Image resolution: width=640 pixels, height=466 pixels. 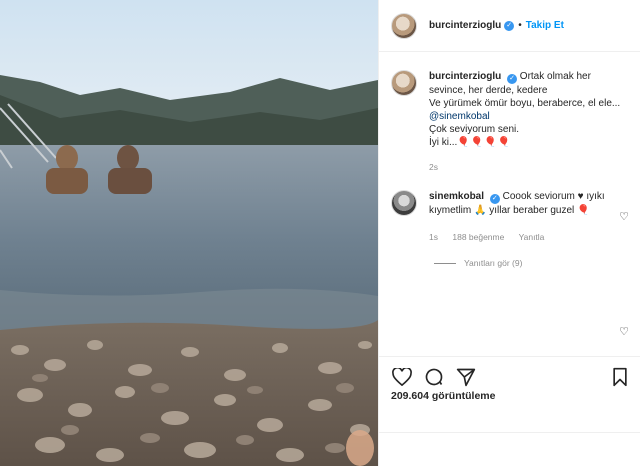 I want to click on comment-bubble-icon, so click(x=434, y=377).